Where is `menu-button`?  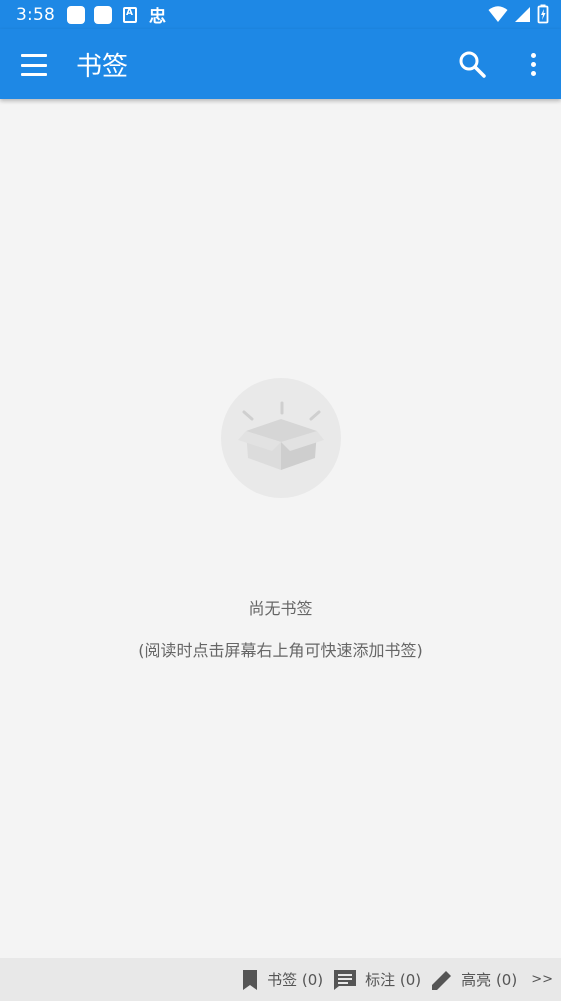 menu-button is located at coordinates (34, 65).